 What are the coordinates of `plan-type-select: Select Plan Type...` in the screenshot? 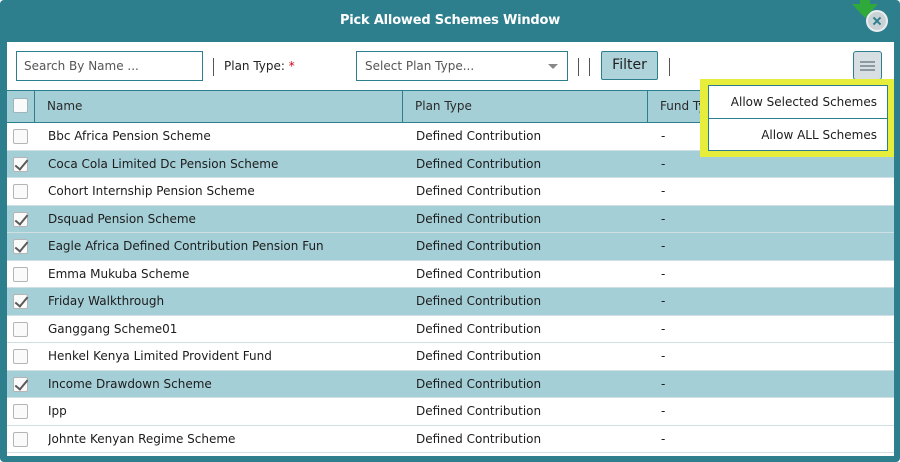 It's located at (462, 66).